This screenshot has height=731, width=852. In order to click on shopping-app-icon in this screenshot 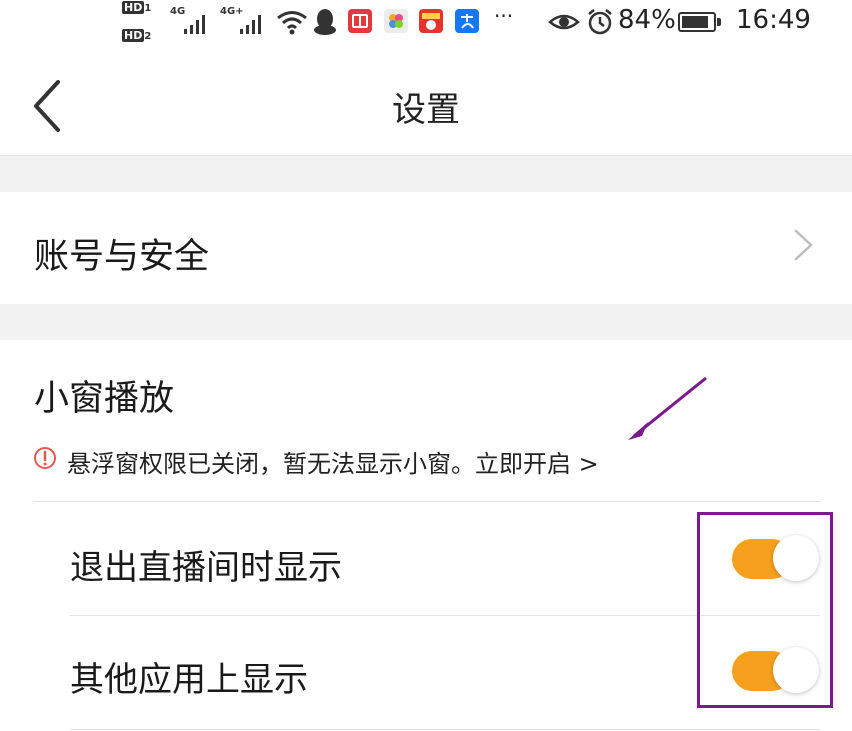, I will do `click(431, 21)`.